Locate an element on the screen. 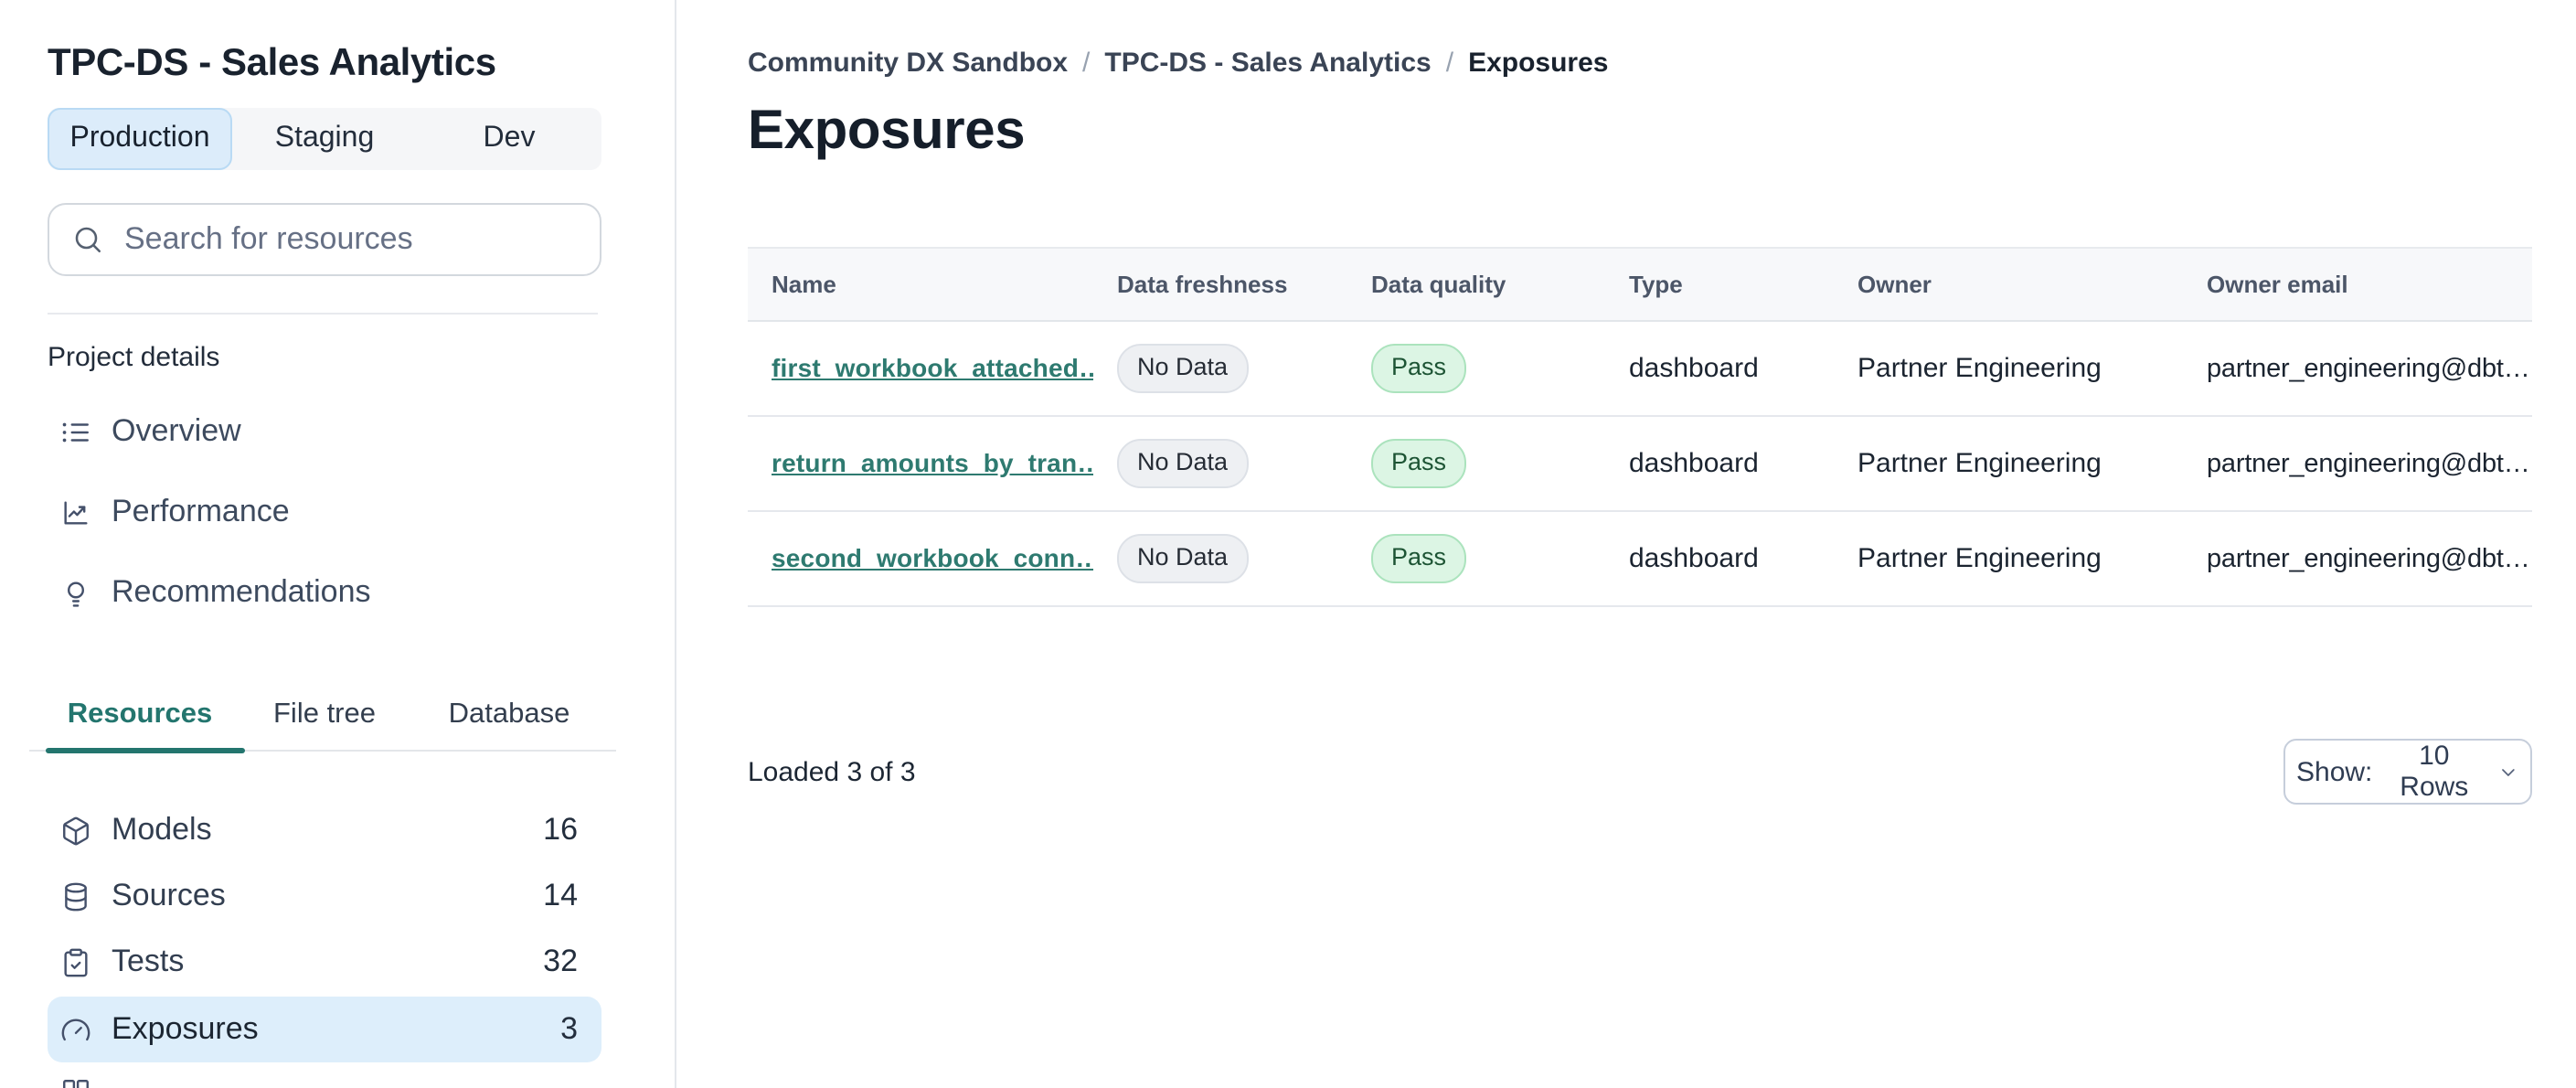 Image resolution: width=2576 pixels, height=1088 pixels. sidebar-view-tabs: Resources File tree Database is located at coordinates (322, 718).